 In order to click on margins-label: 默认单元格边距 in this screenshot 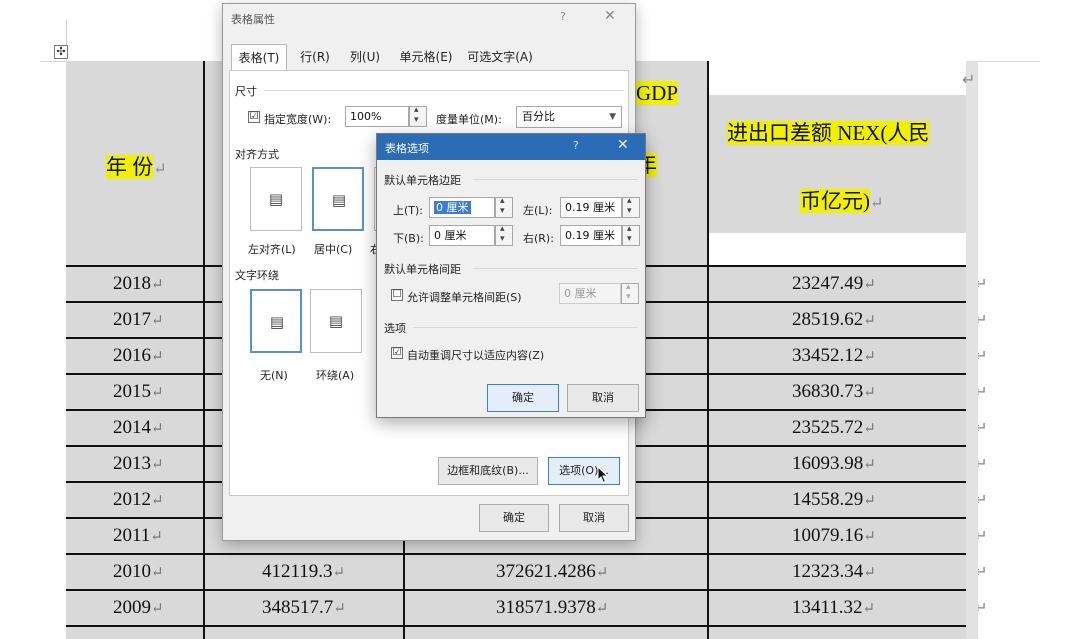, I will do `click(422, 180)`.